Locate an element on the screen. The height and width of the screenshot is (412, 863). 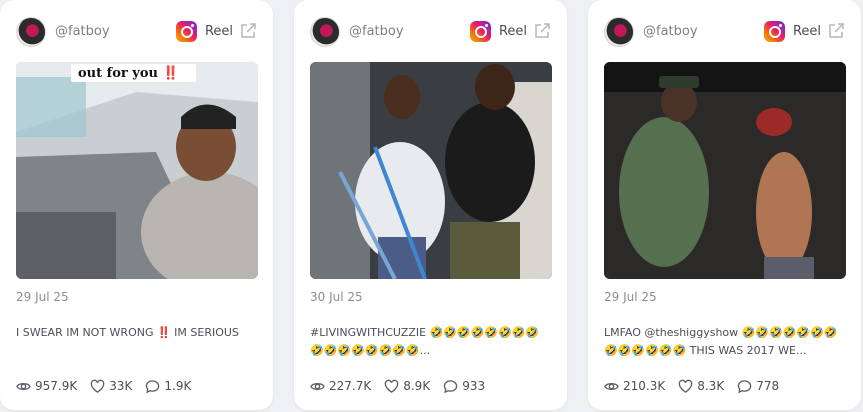
comments-stat: 1.9K is located at coordinates (168, 386).